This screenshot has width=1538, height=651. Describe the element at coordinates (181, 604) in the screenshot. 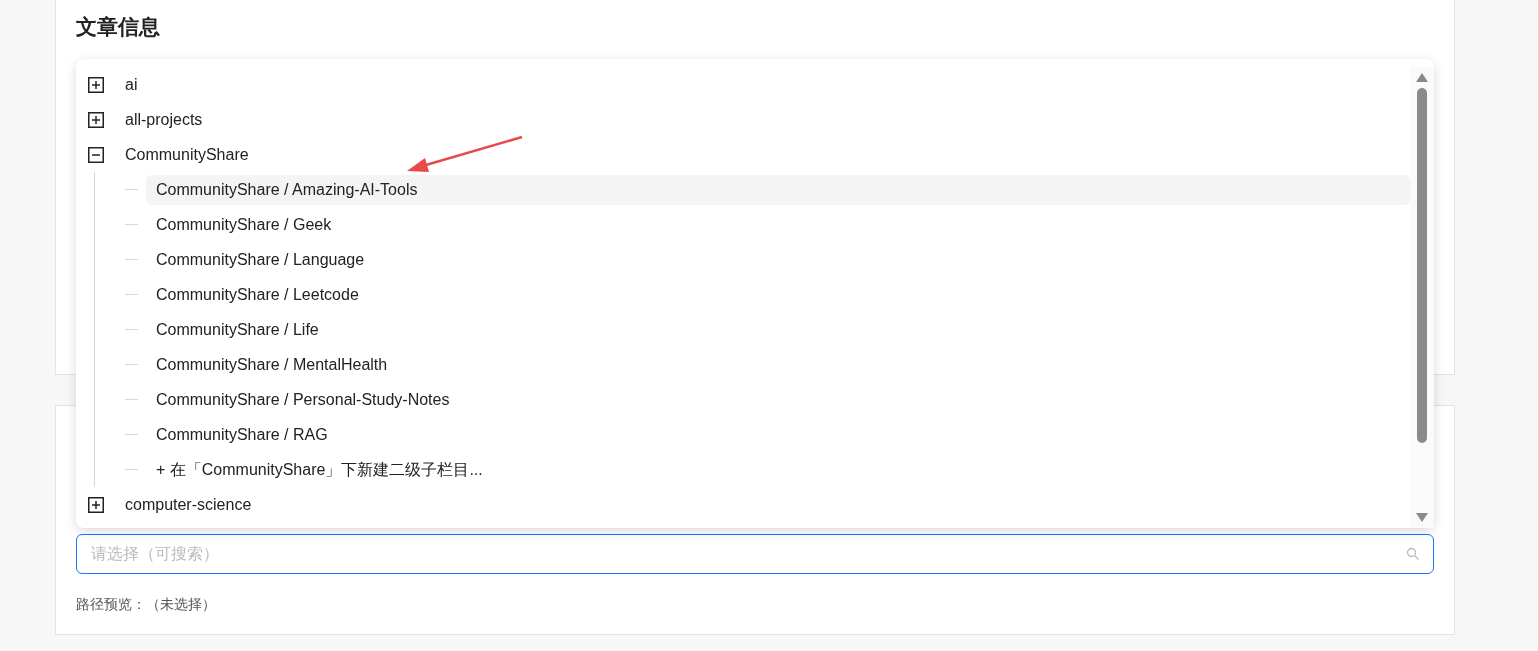

I see `path-preview-value: （未选择）` at that location.